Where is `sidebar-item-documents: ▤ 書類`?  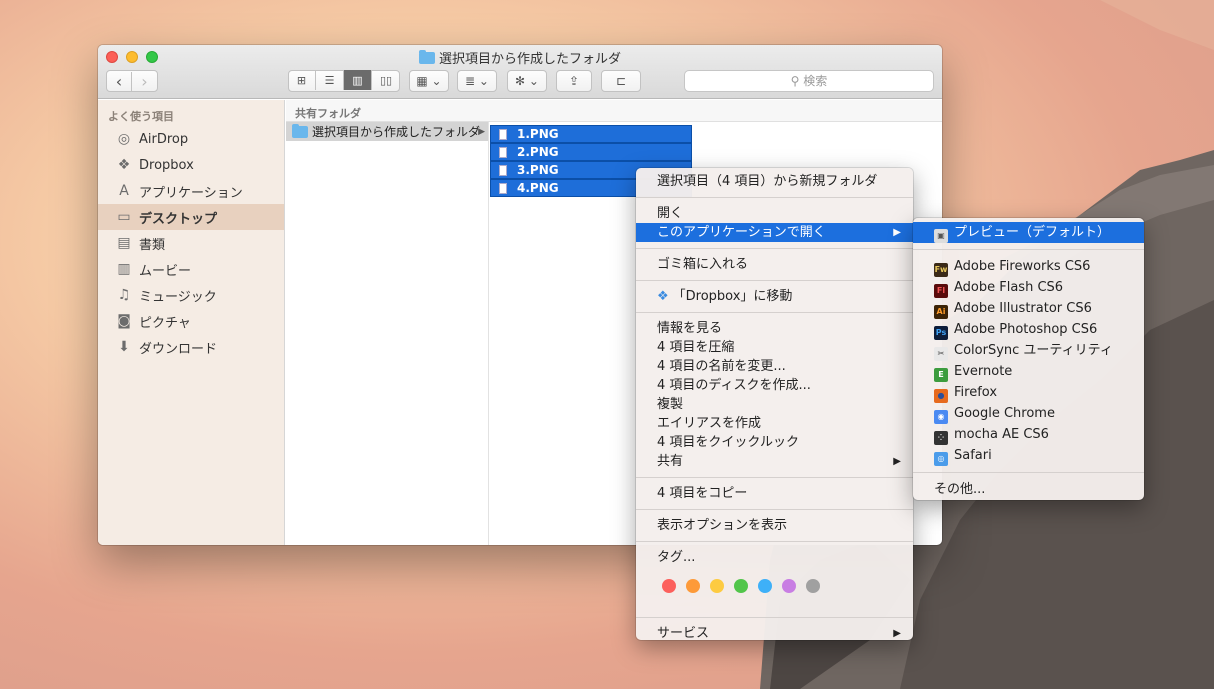
sidebar-item-documents: ▤ 書類 is located at coordinates (191, 243).